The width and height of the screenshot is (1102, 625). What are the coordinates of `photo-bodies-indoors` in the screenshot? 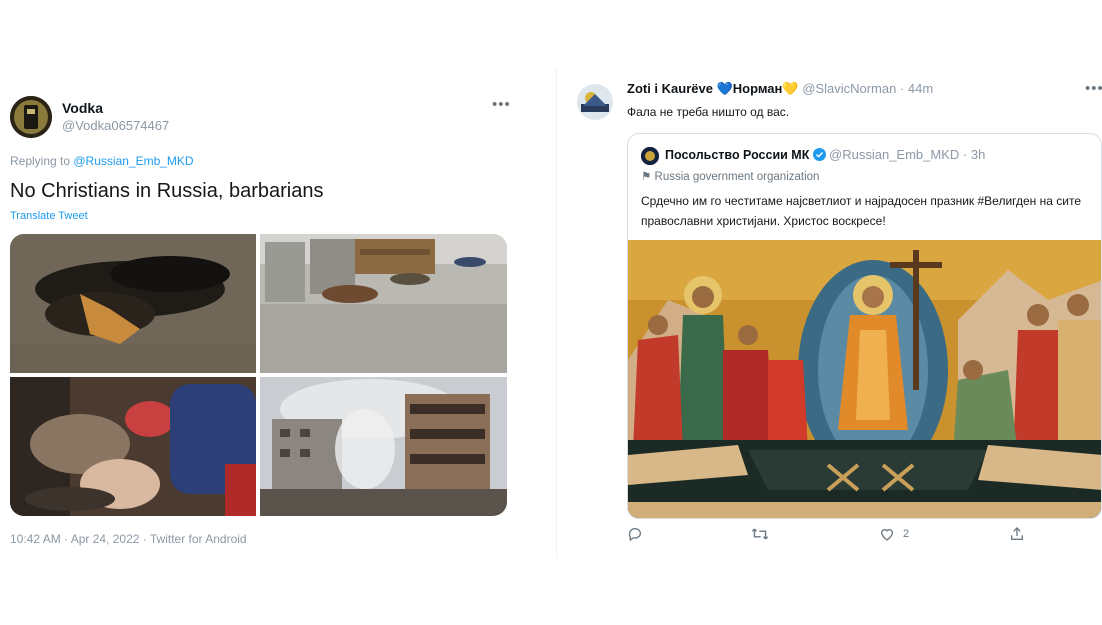 It's located at (133, 446).